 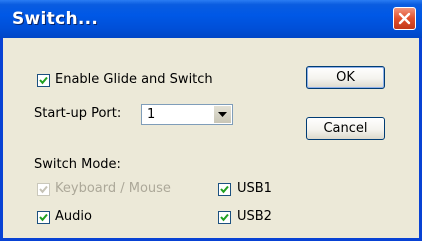 I want to click on audio-checkbox, so click(x=43, y=217).